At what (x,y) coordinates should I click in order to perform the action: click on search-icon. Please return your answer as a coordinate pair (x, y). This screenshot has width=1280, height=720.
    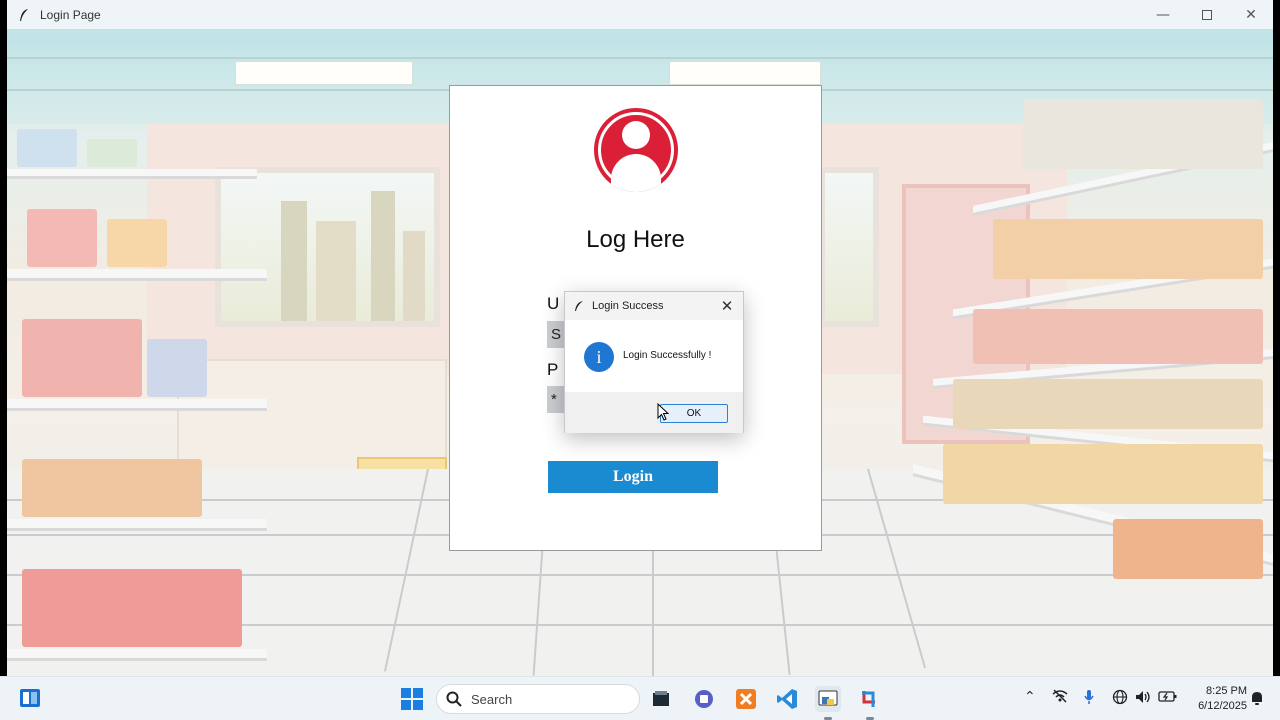
    Looking at the image, I should click on (454, 699).